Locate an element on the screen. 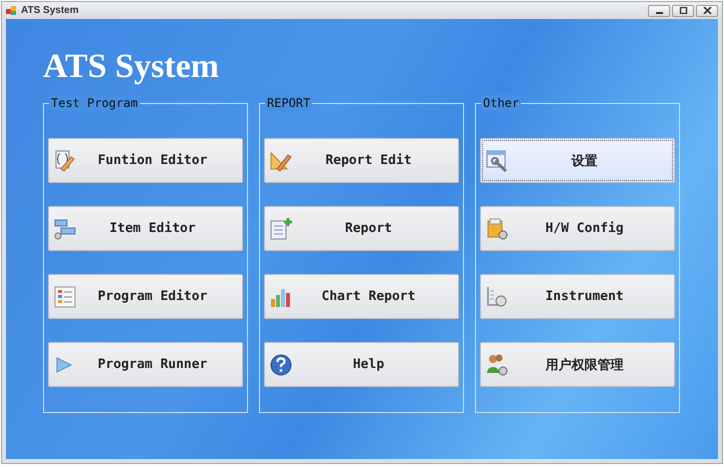 This screenshot has height=467, width=724. menu-button: Funtion Editor is located at coordinates (145, 160).